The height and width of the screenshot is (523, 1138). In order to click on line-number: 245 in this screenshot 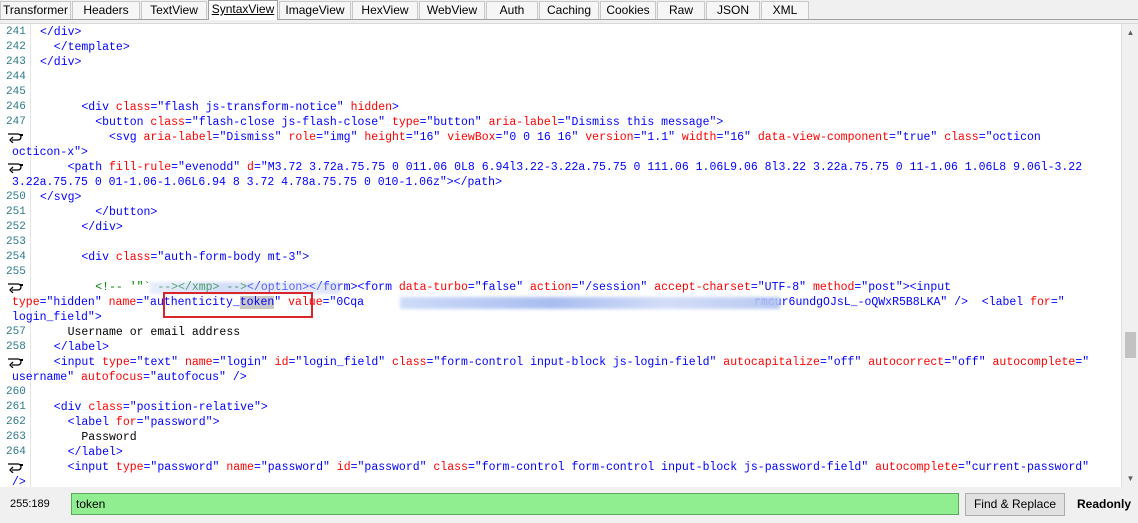, I will do `click(16, 92)`.